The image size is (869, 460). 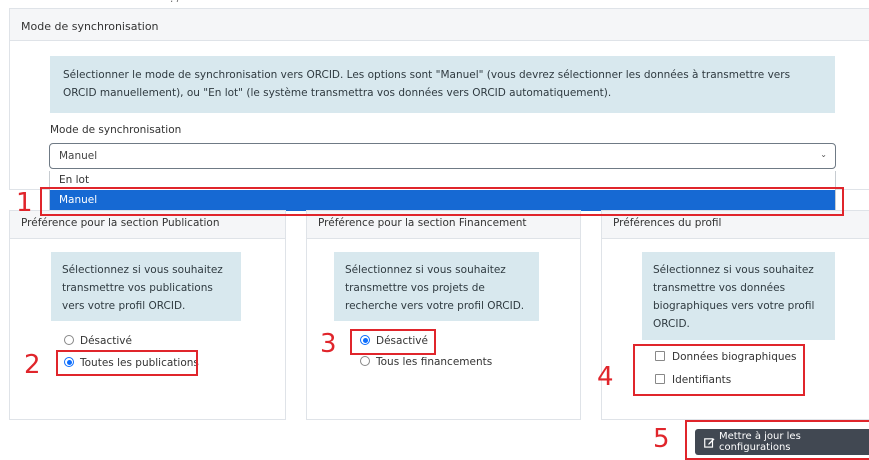 What do you see at coordinates (106, 341) in the screenshot?
I see `publication-option-disabled-label: Désactivé` at bounding box center [106, 341].